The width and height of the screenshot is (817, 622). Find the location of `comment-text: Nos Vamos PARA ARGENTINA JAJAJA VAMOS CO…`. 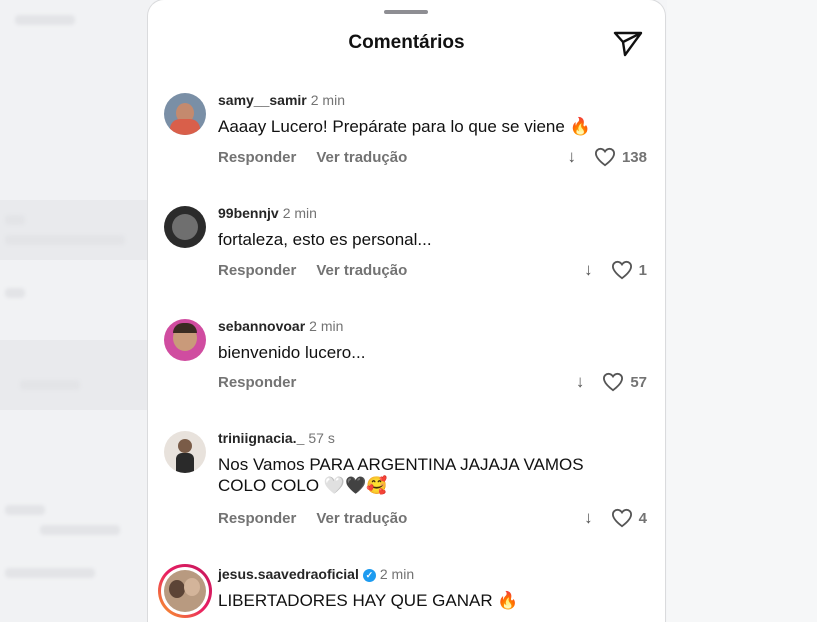

comment-text: Nos Vamos PARA ARGENTINA JAJAJA VAMOS CO… is located at coordinates (428, 475).